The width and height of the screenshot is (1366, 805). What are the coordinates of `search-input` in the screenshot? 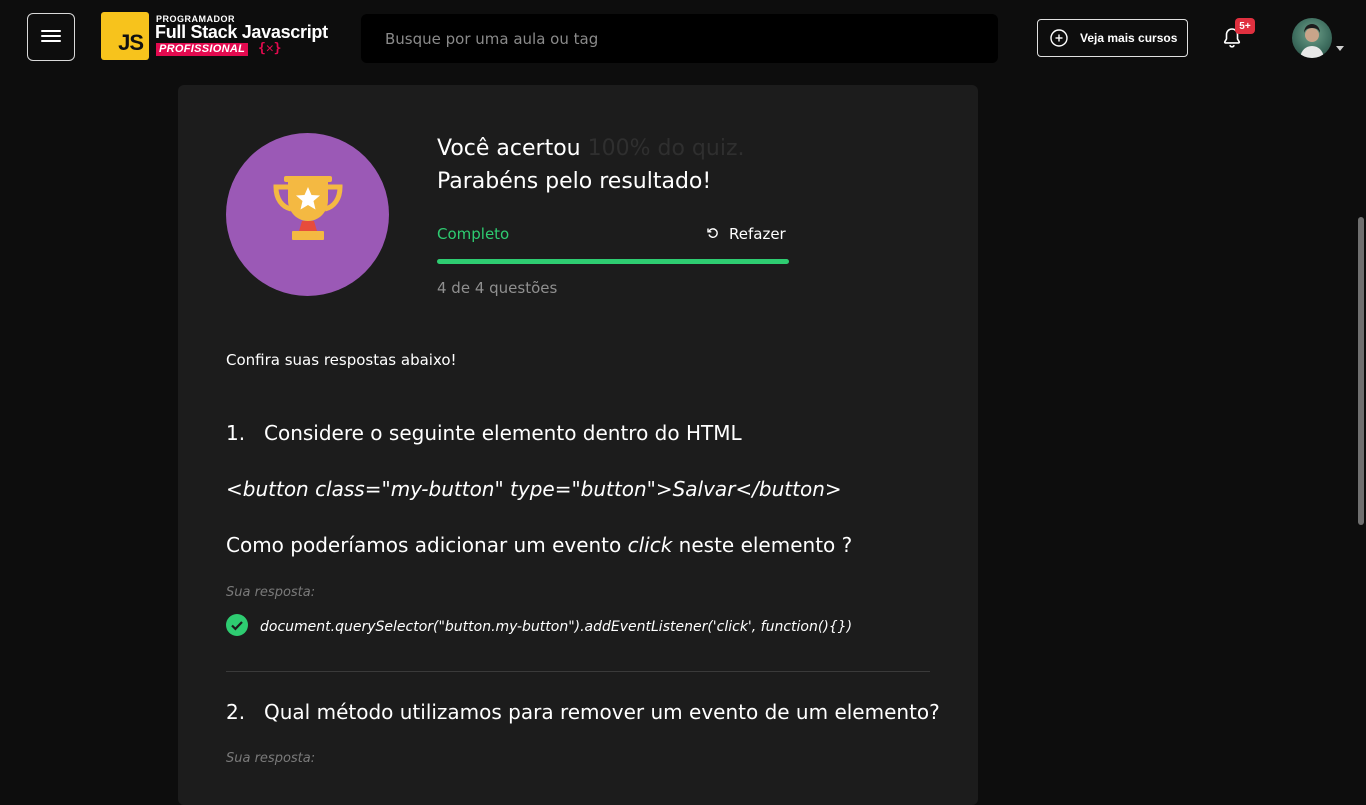 It's located at (679, 38).